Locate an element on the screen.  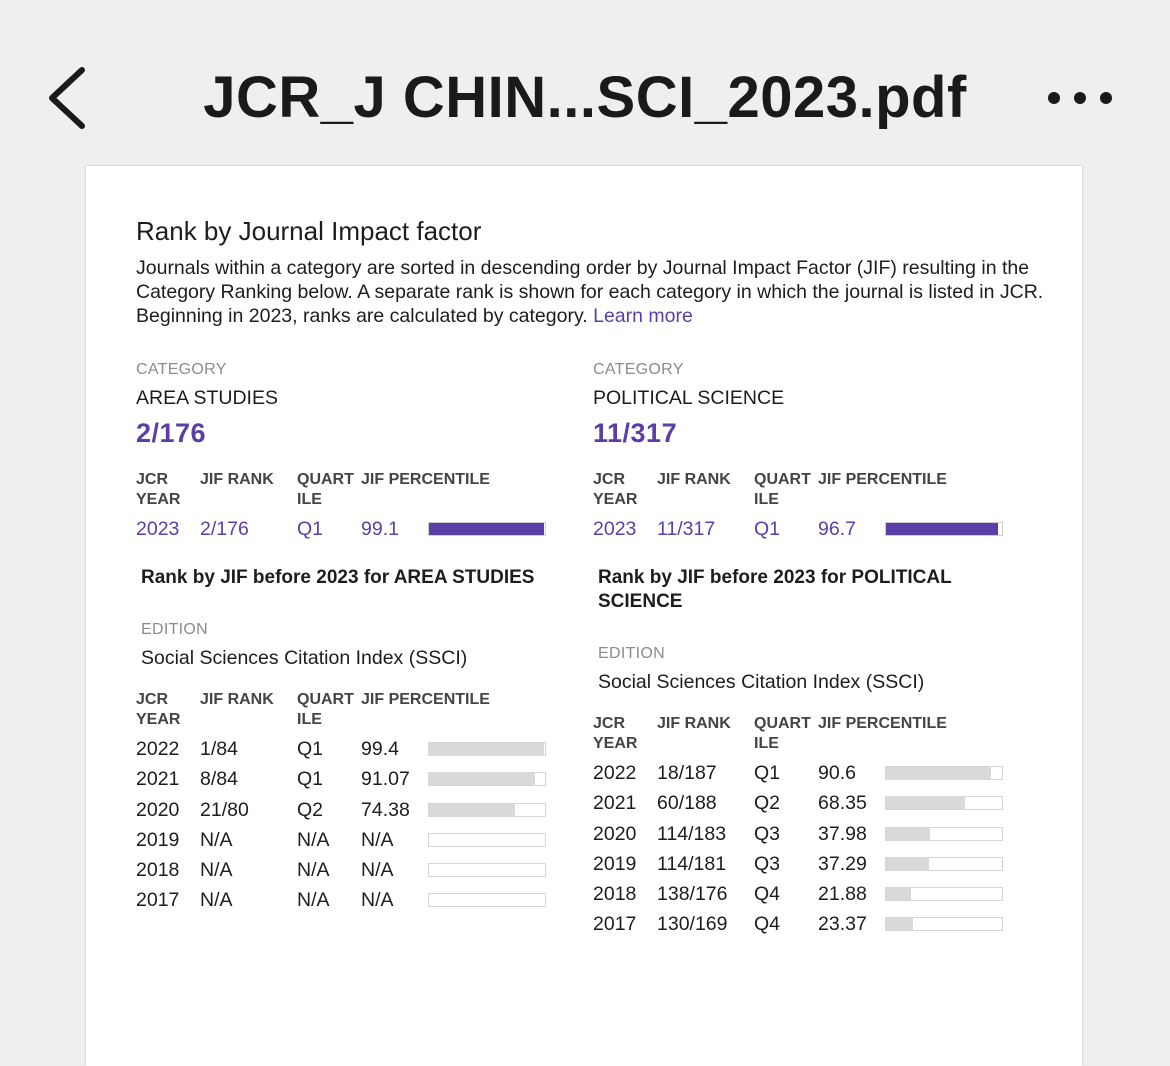
cell-rank: 130/169 is located at coordinates (692, 924).